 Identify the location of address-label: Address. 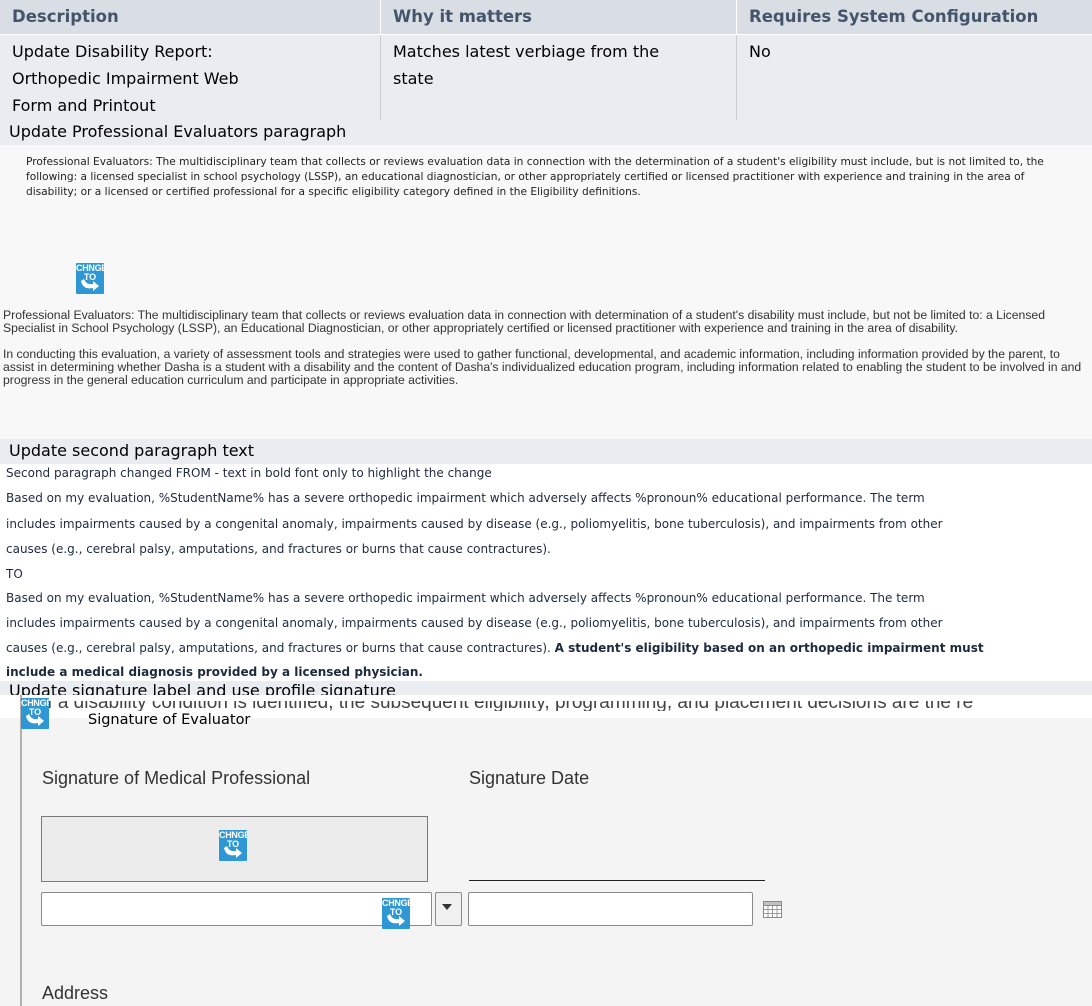
(75, 993).